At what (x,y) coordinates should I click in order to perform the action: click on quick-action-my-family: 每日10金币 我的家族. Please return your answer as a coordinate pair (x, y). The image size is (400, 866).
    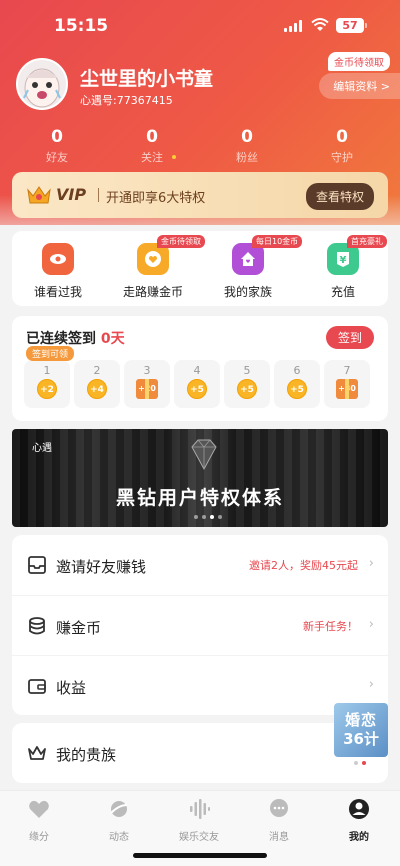
    Looking at the image, I should click on (255, 267).